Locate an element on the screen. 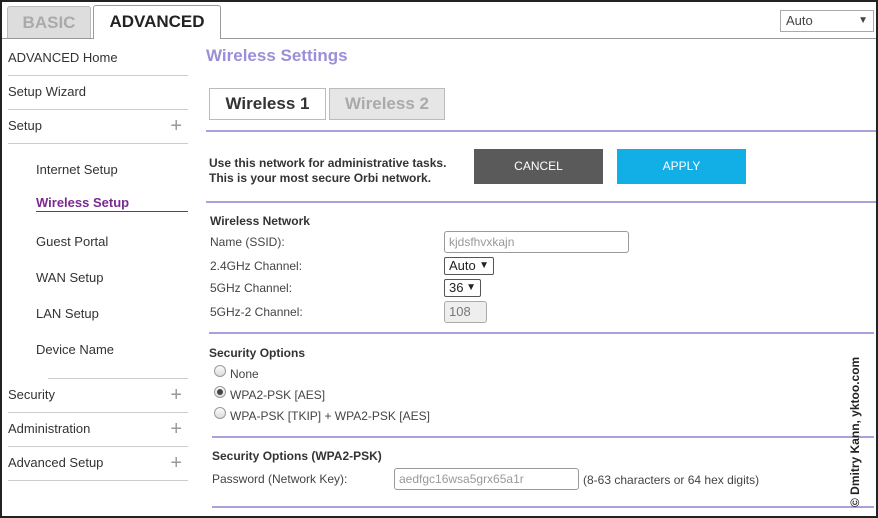 Image resolution: width=878 pixels, height=518 pixels. wireless-network-heading: Wireless Network is located at coordinates (260, 221).